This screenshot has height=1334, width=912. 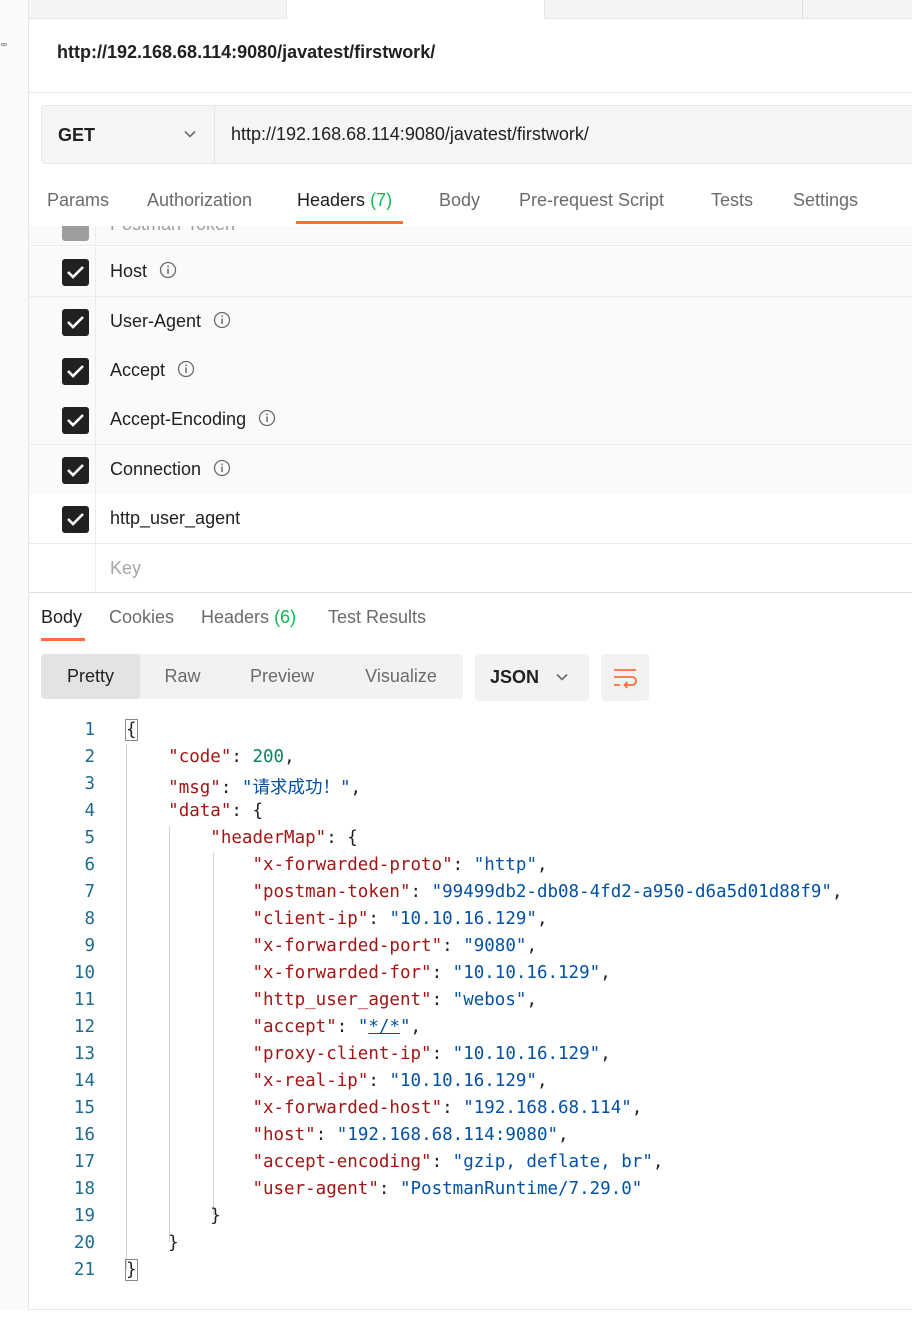 I want to click on header-map-entry: "accept-encoding": "gzip, deflate, br",, so click(x=458, y=1162).